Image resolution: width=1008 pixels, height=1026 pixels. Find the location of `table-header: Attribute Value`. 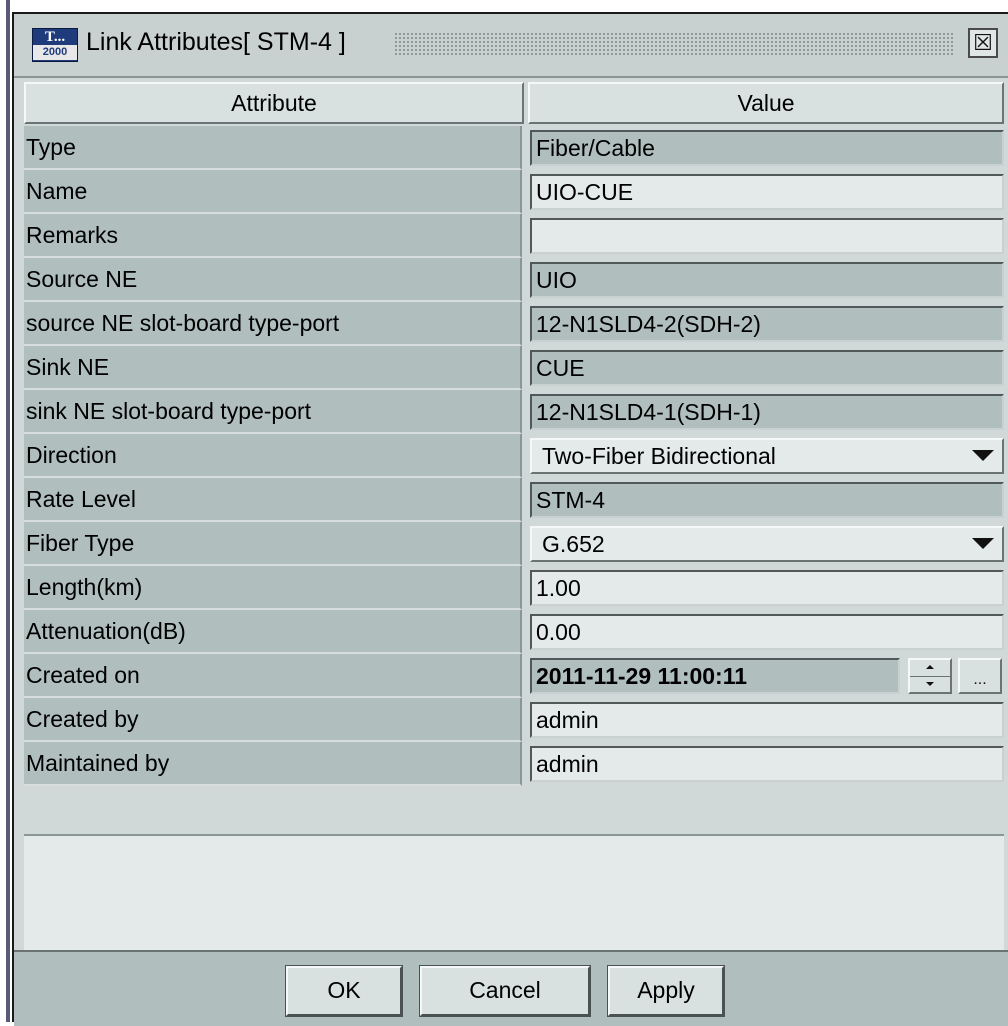

table-header: Attribute Value is located at coordinates (514, 103).